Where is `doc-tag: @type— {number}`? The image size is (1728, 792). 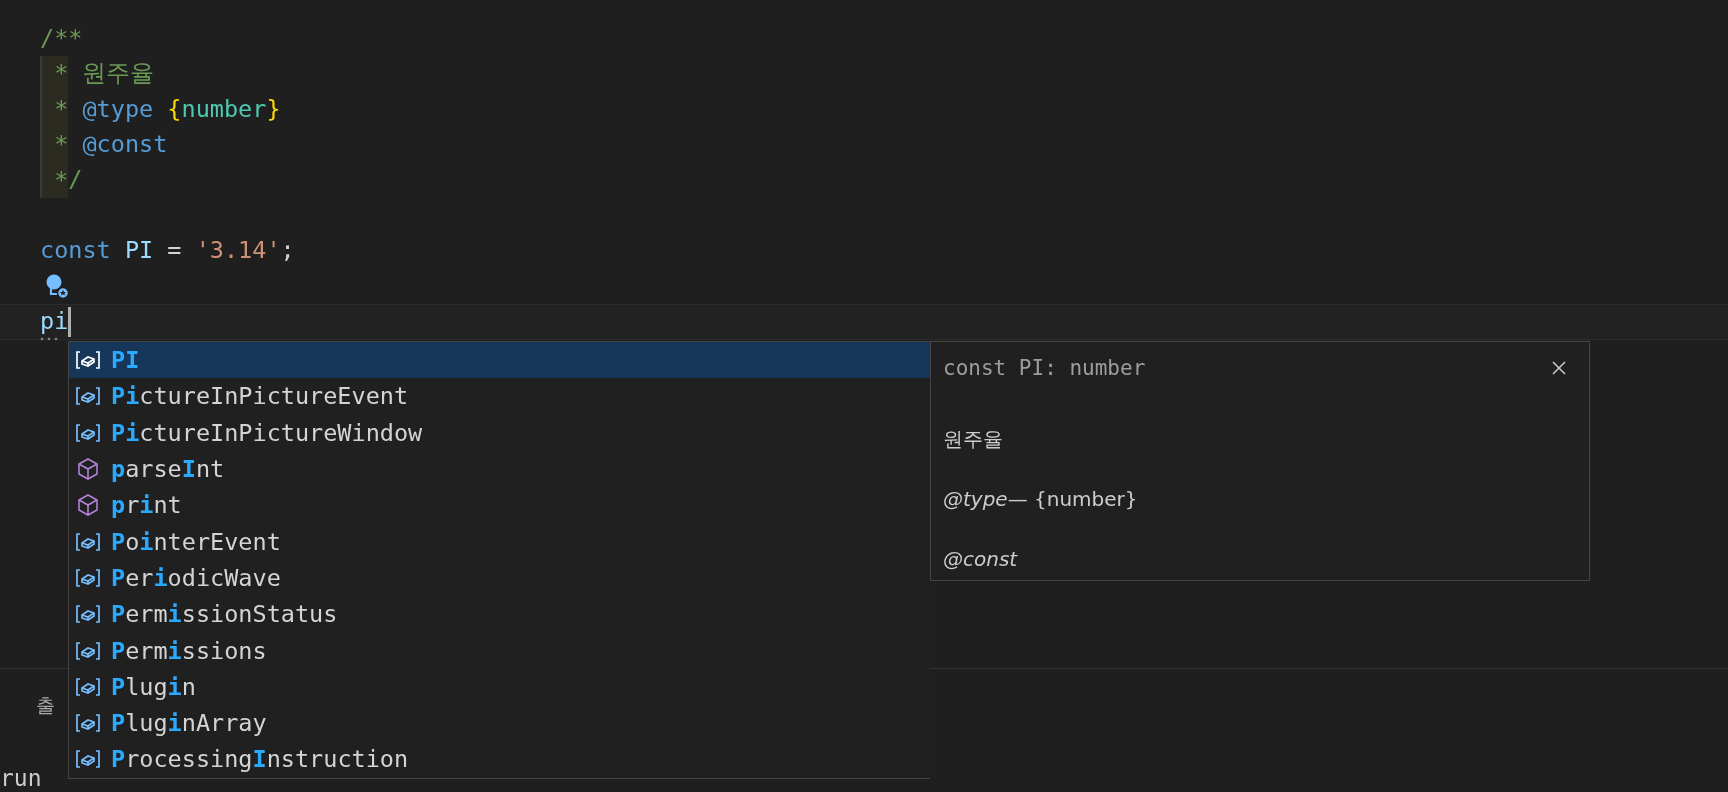 doc-tag: @type— {number} is located at coordinates (1260, 499).